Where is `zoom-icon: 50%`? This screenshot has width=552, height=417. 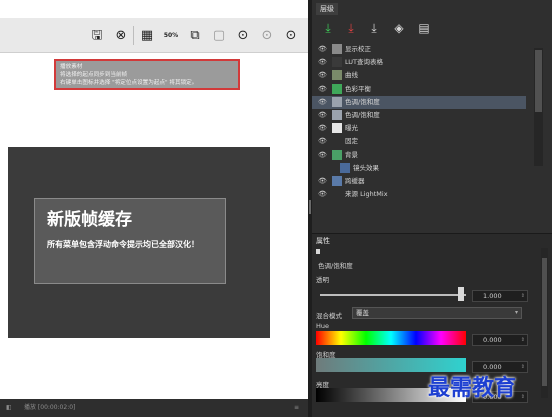 zoom-icon: 50% is located at coordinates (171, 35).